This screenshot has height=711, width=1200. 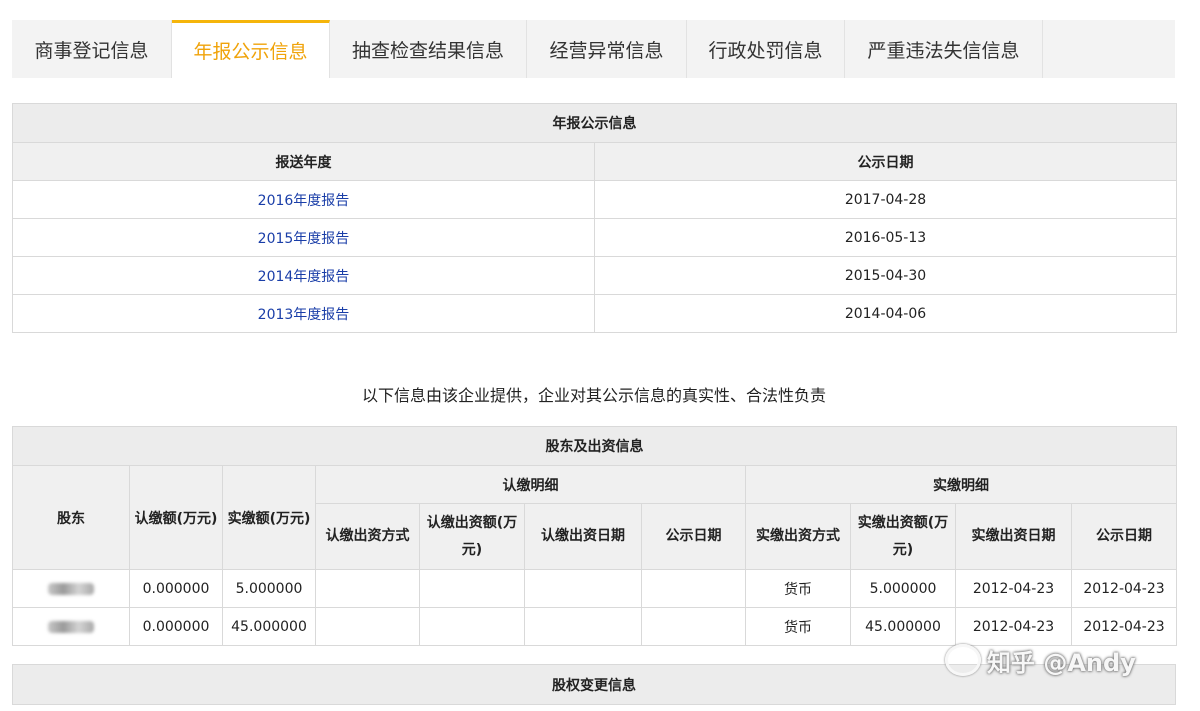 I want to click on column-header-paid-publish-date: 公示日期, so click(x=1124, y=536).